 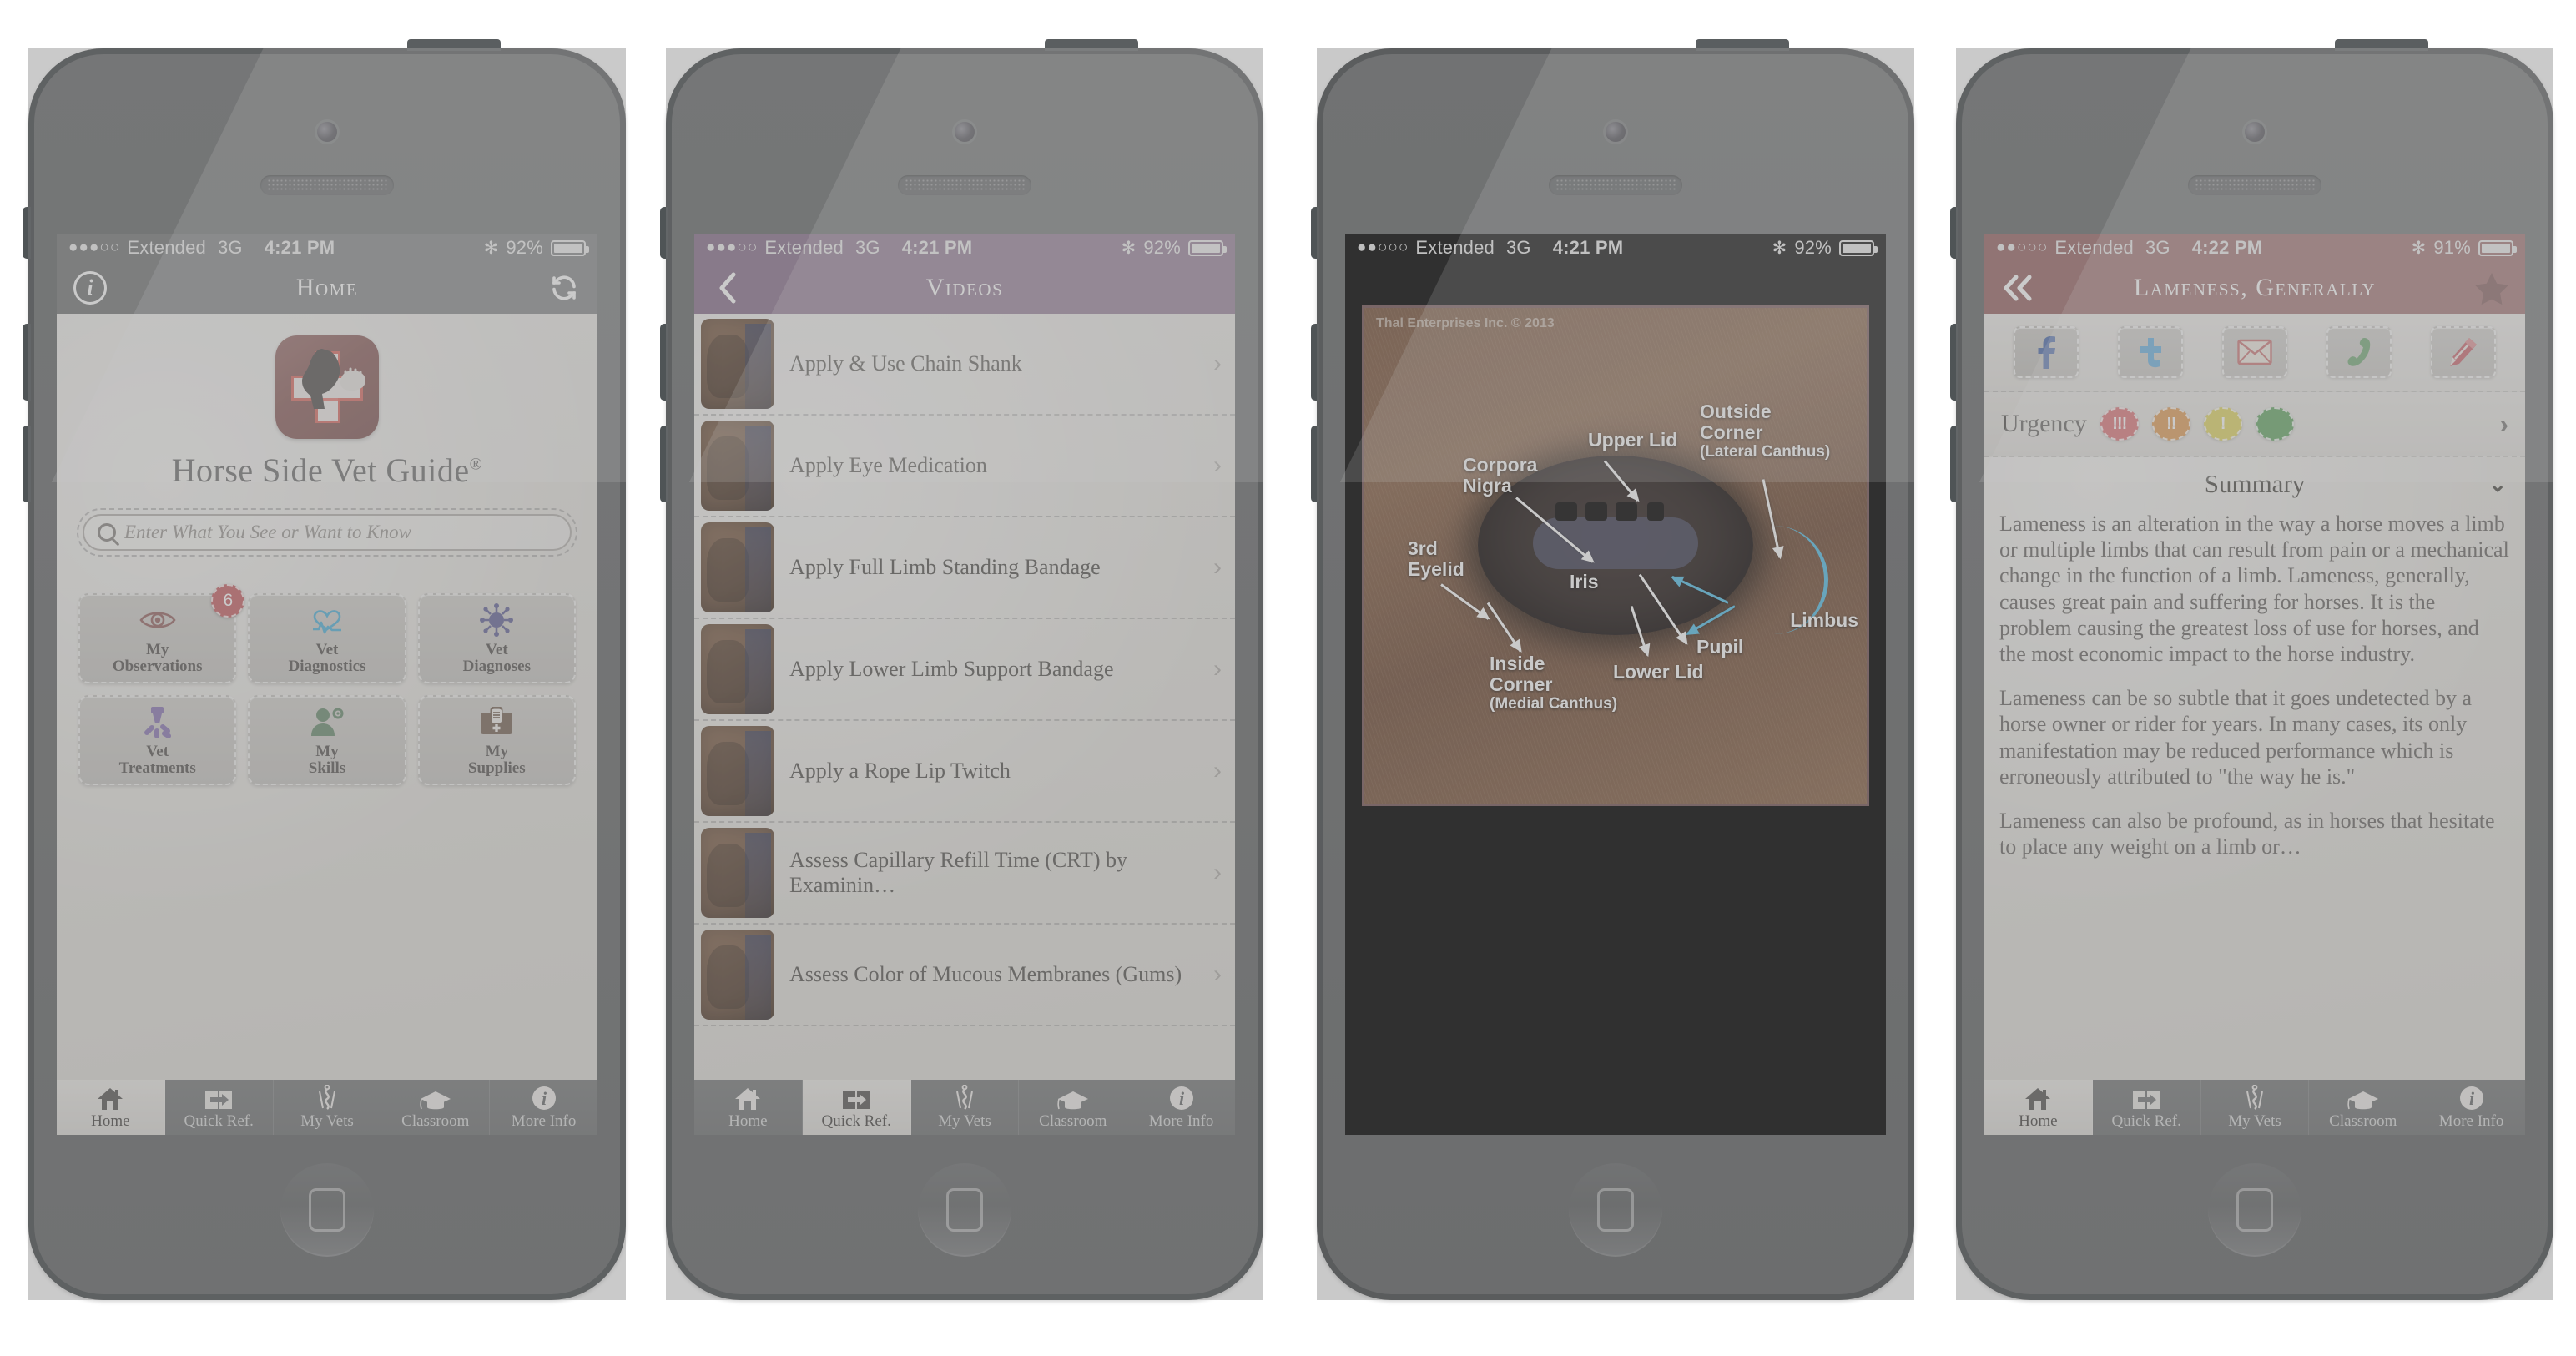 What do you see at coordinates (327, 740) in the screenshot?
I see `tile-my-skills: My Skills` at bounding box center [327, 740].